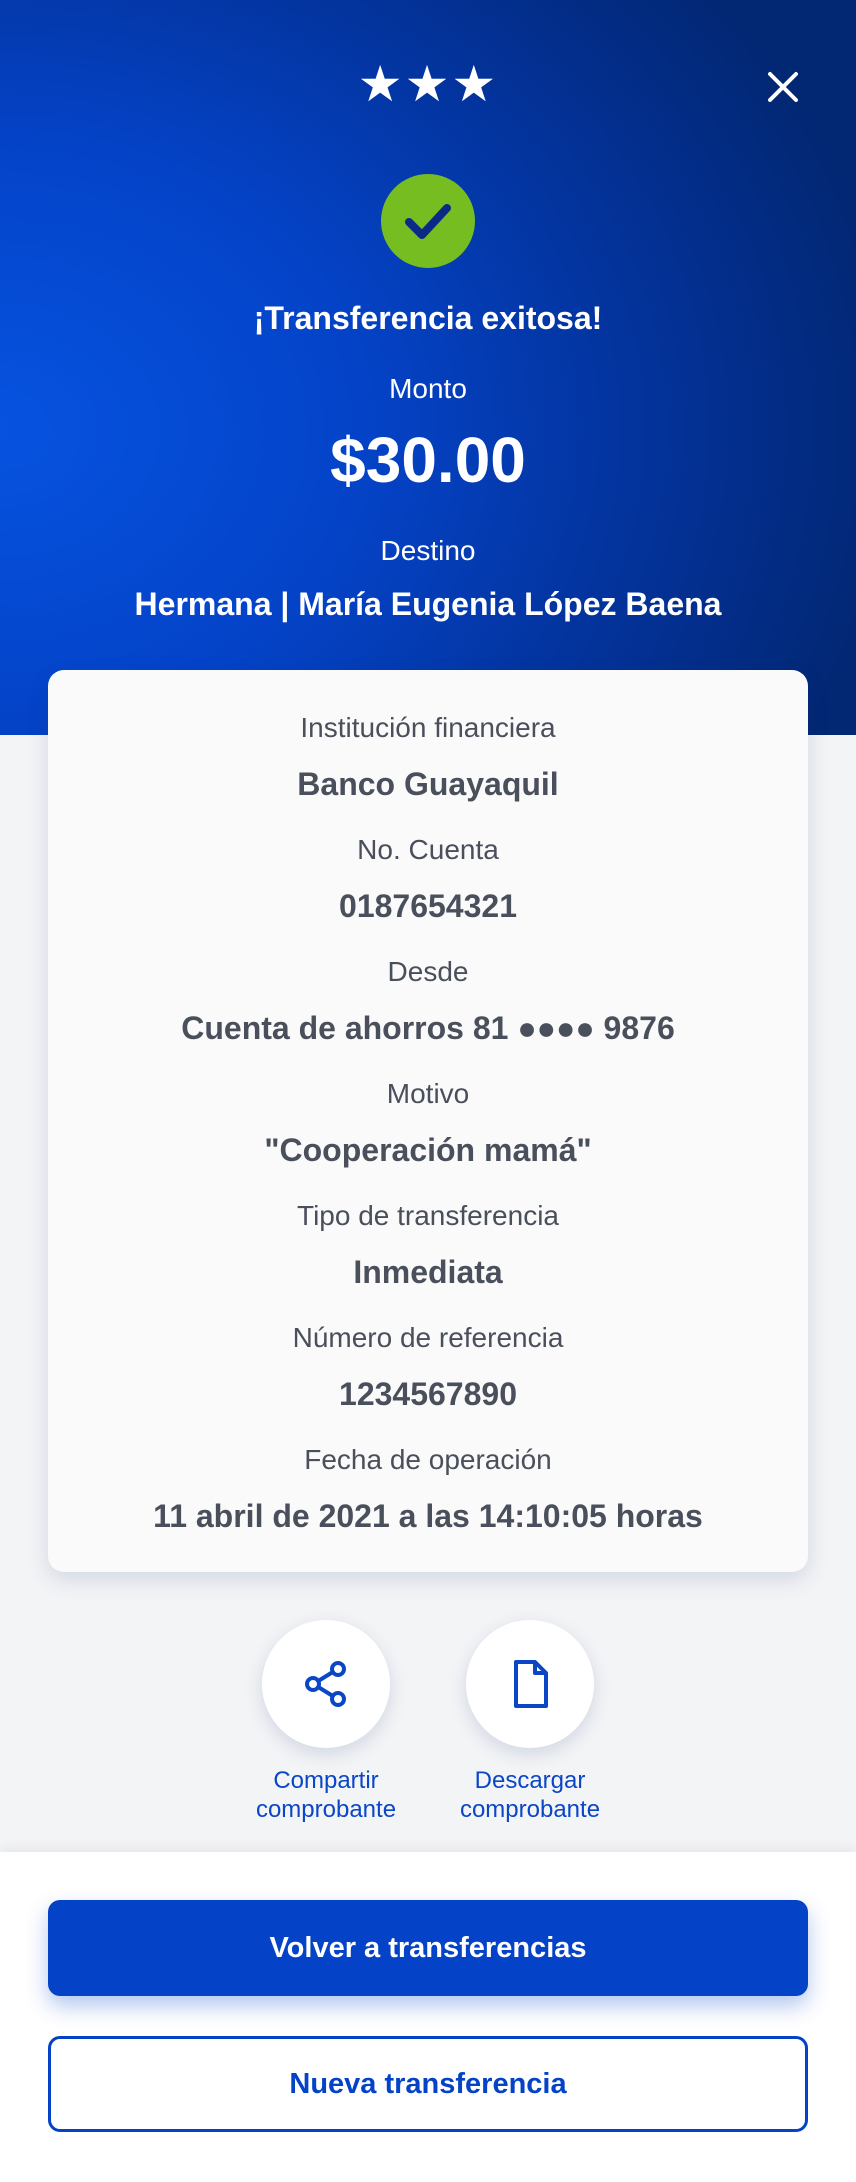 The width and height of the screenshot is (856, 2182). Describe the element at coordinates (428, 2084) in the screenshot. I see `new-transfer-button: Nueva transferencia` at that location.